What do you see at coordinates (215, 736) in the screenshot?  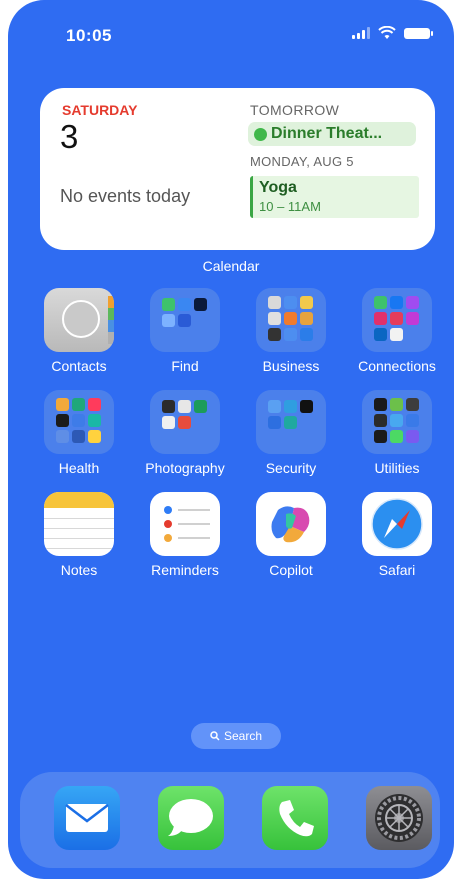 I see `search-icon` at bounding box center [215, 736].